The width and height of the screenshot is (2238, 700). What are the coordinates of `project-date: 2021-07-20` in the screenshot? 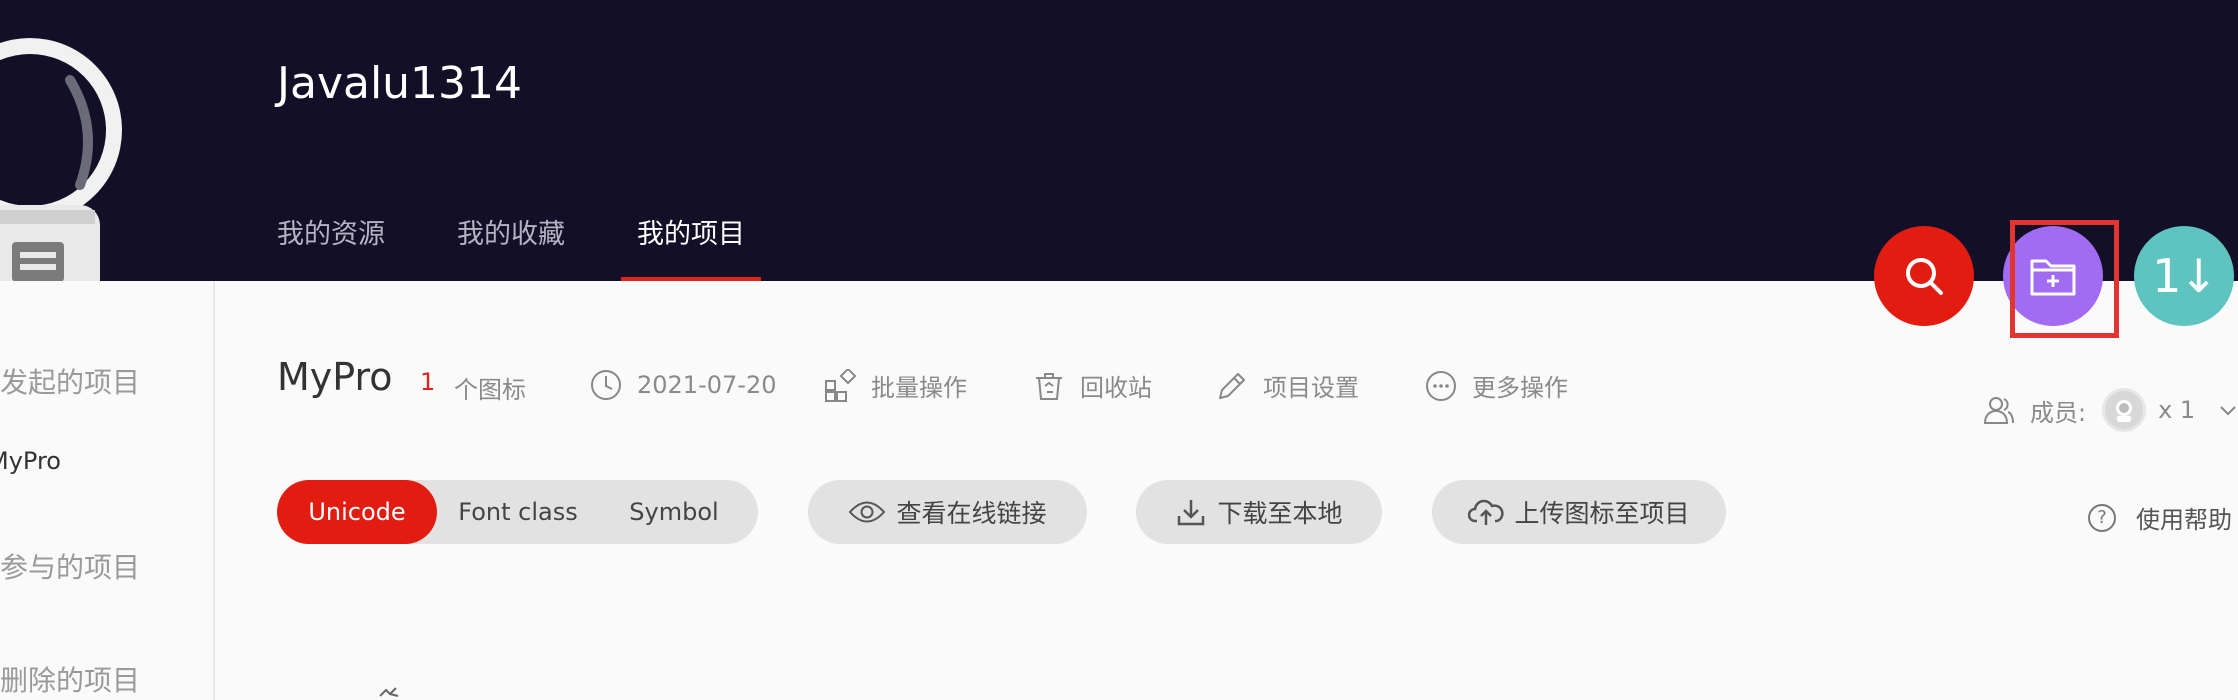 It's located at (682, 385).